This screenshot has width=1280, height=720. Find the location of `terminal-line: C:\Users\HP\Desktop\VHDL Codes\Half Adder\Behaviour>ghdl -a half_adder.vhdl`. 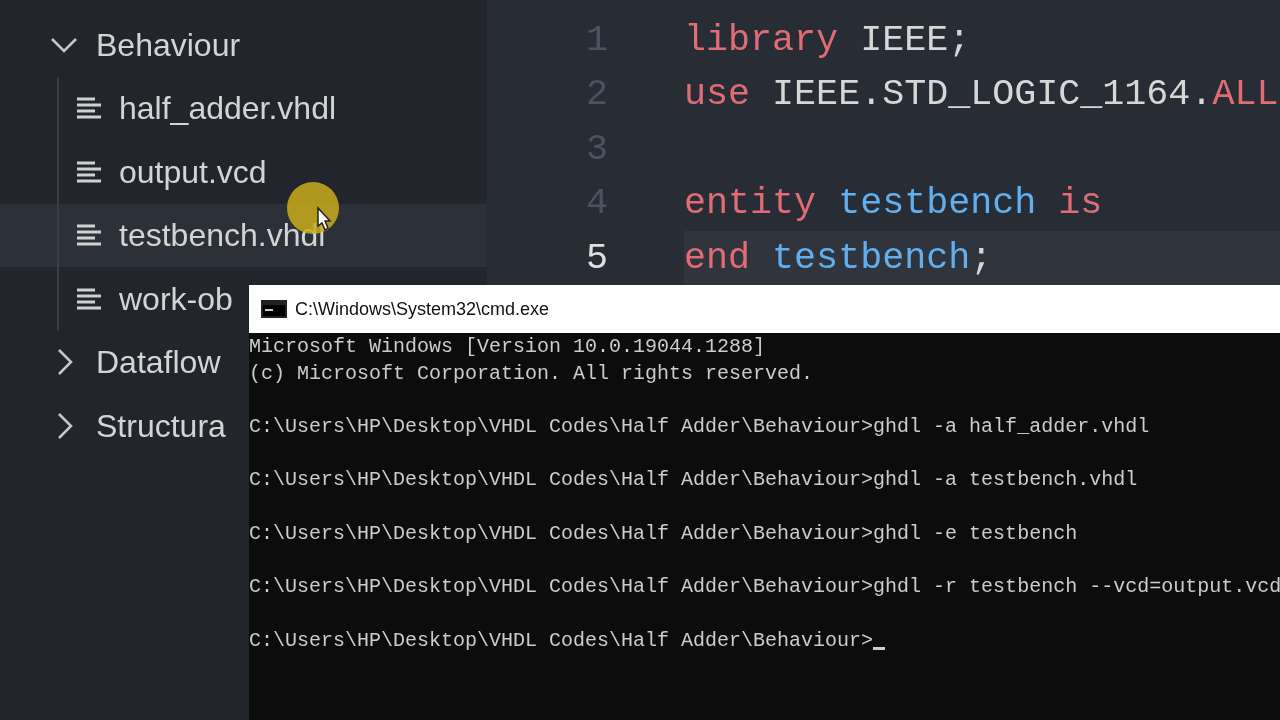

terminal-line: C:\Users\HP\Desktop\VHDL Codes\Half Adder\Behaviour>ghdl -a half_adder.vhdl is located at coordinates (699, 427).